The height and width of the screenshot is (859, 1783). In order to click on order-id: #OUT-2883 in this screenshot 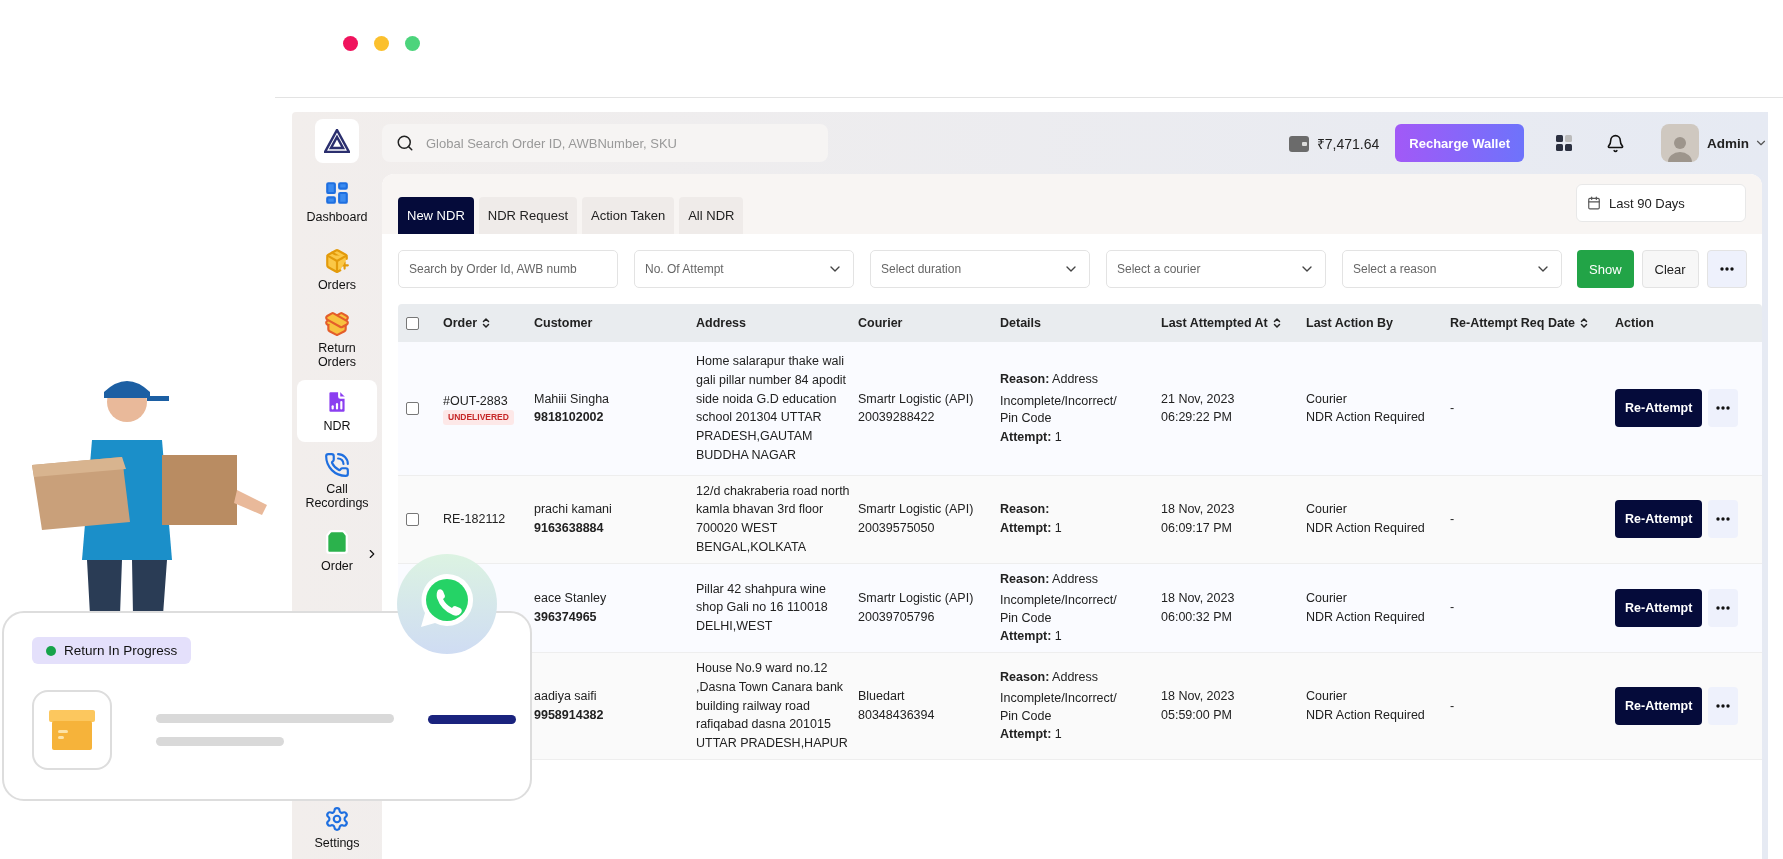, I will do `click(475, 401)`.